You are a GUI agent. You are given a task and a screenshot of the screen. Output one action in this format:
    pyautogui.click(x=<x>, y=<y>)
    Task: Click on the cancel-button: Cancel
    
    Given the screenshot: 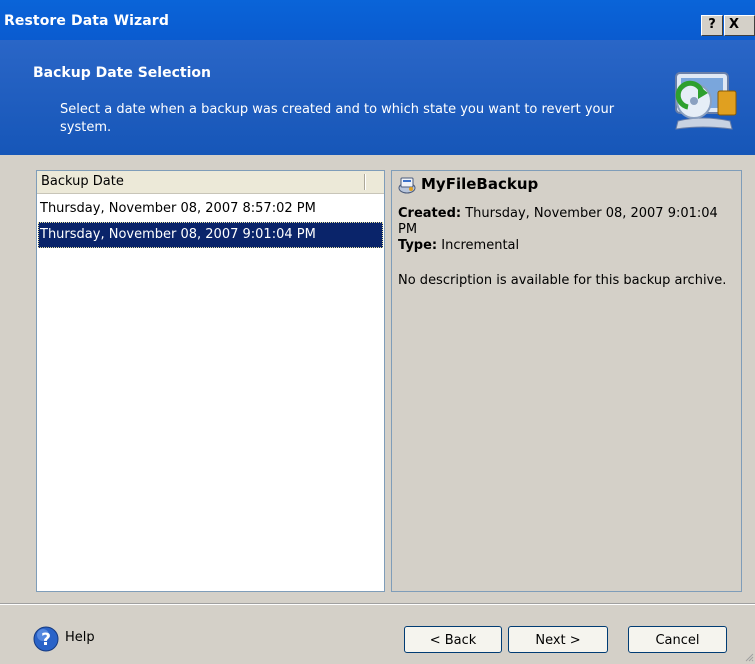 What is the action you would take?
    pyautogui.click(x=677, y=639)
    